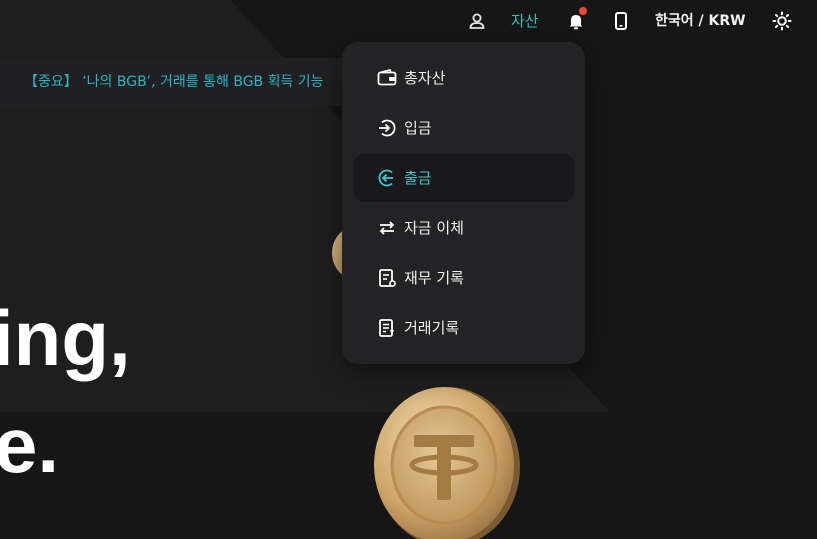 This screenshot has width=817, height=539. Describe the element at coordinates (387, 228) in the screenshot. I see `transfer-icon` at that location.